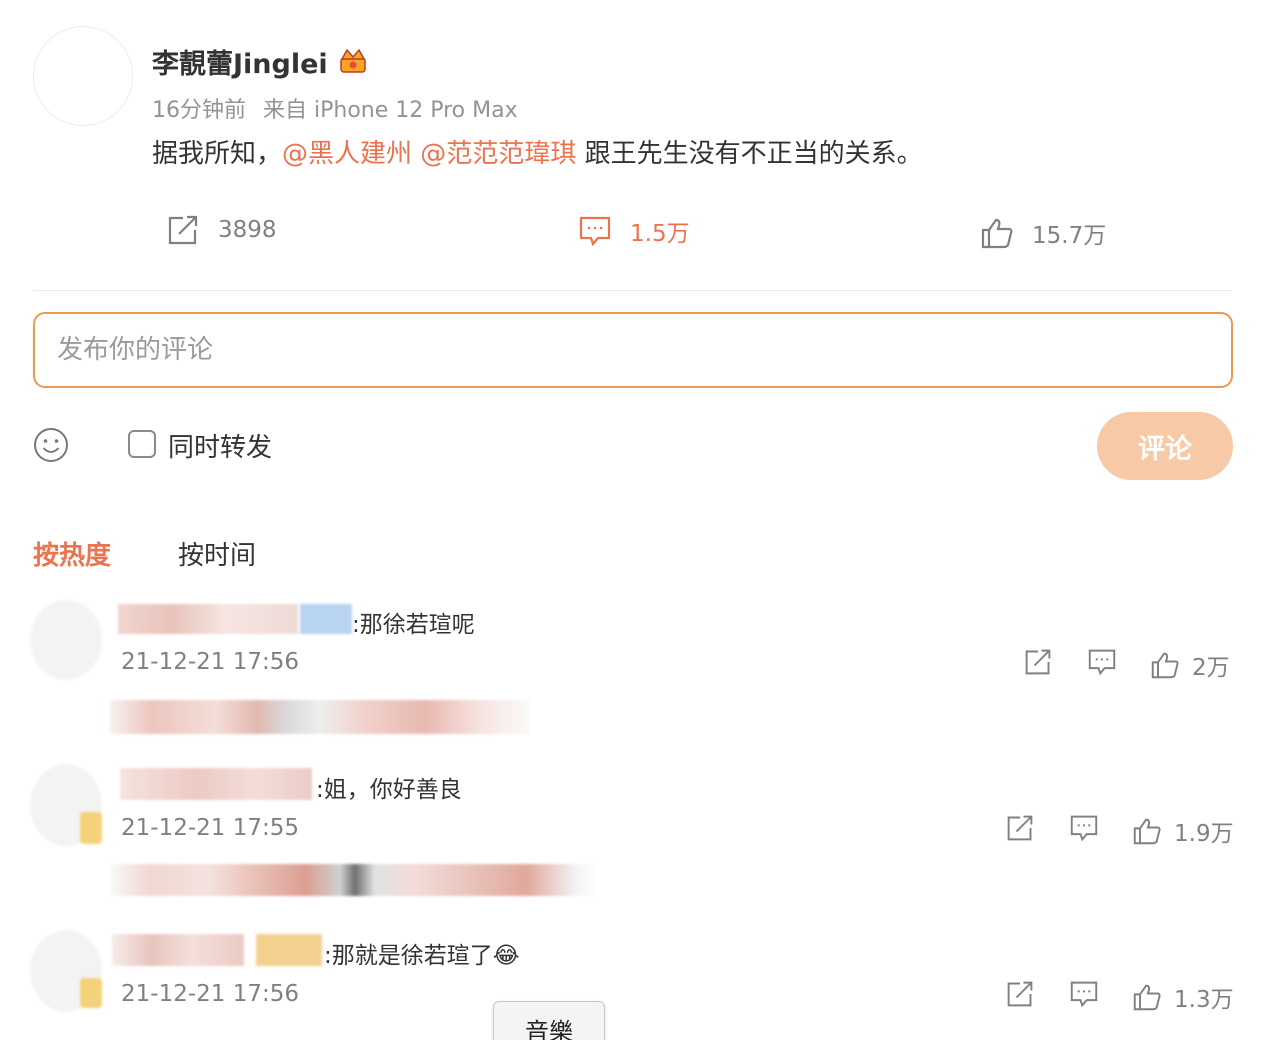 This screenshot has height=1040, width=1264. I want to click on post-meta: 16分钟前 来自 iPhone 12 Pro Max, so click(335, 108).